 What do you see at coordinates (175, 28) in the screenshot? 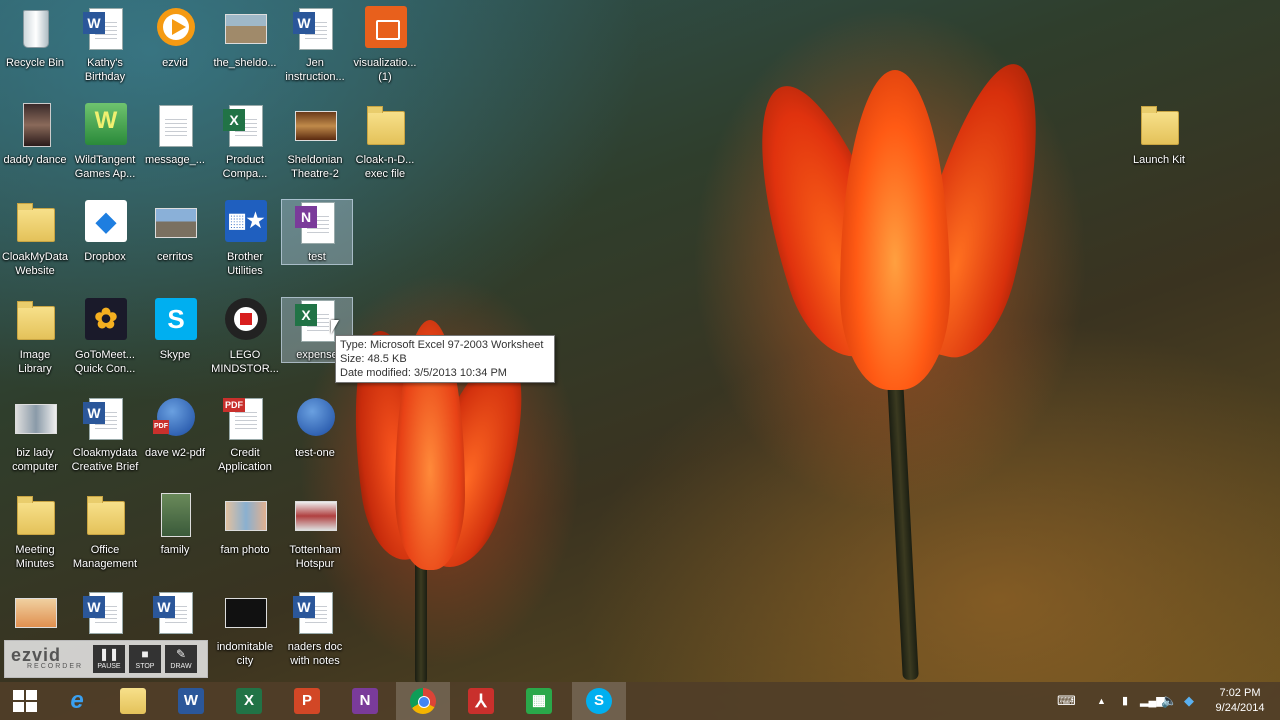
I see `ezvid-play-icon` at bounding box center [175, 28].